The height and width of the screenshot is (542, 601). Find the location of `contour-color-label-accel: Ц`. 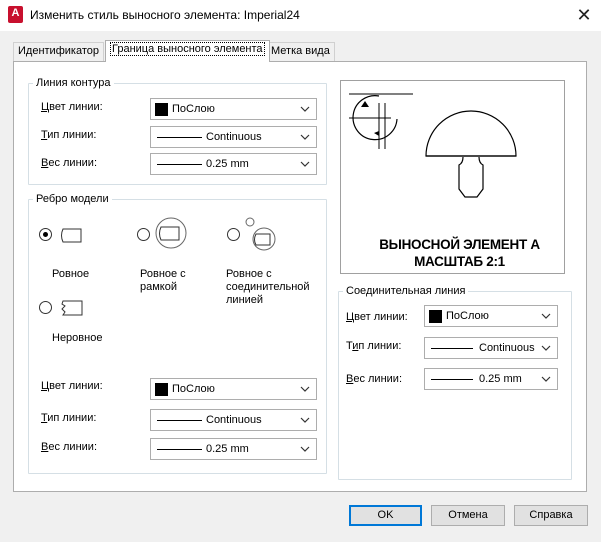

contour-color-label-accel: Ц is located at coordinates (45, 107).